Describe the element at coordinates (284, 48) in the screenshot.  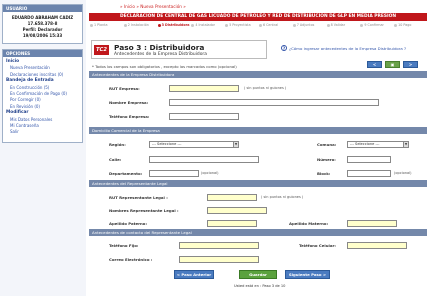
I see `help-icon: ?` at that location.